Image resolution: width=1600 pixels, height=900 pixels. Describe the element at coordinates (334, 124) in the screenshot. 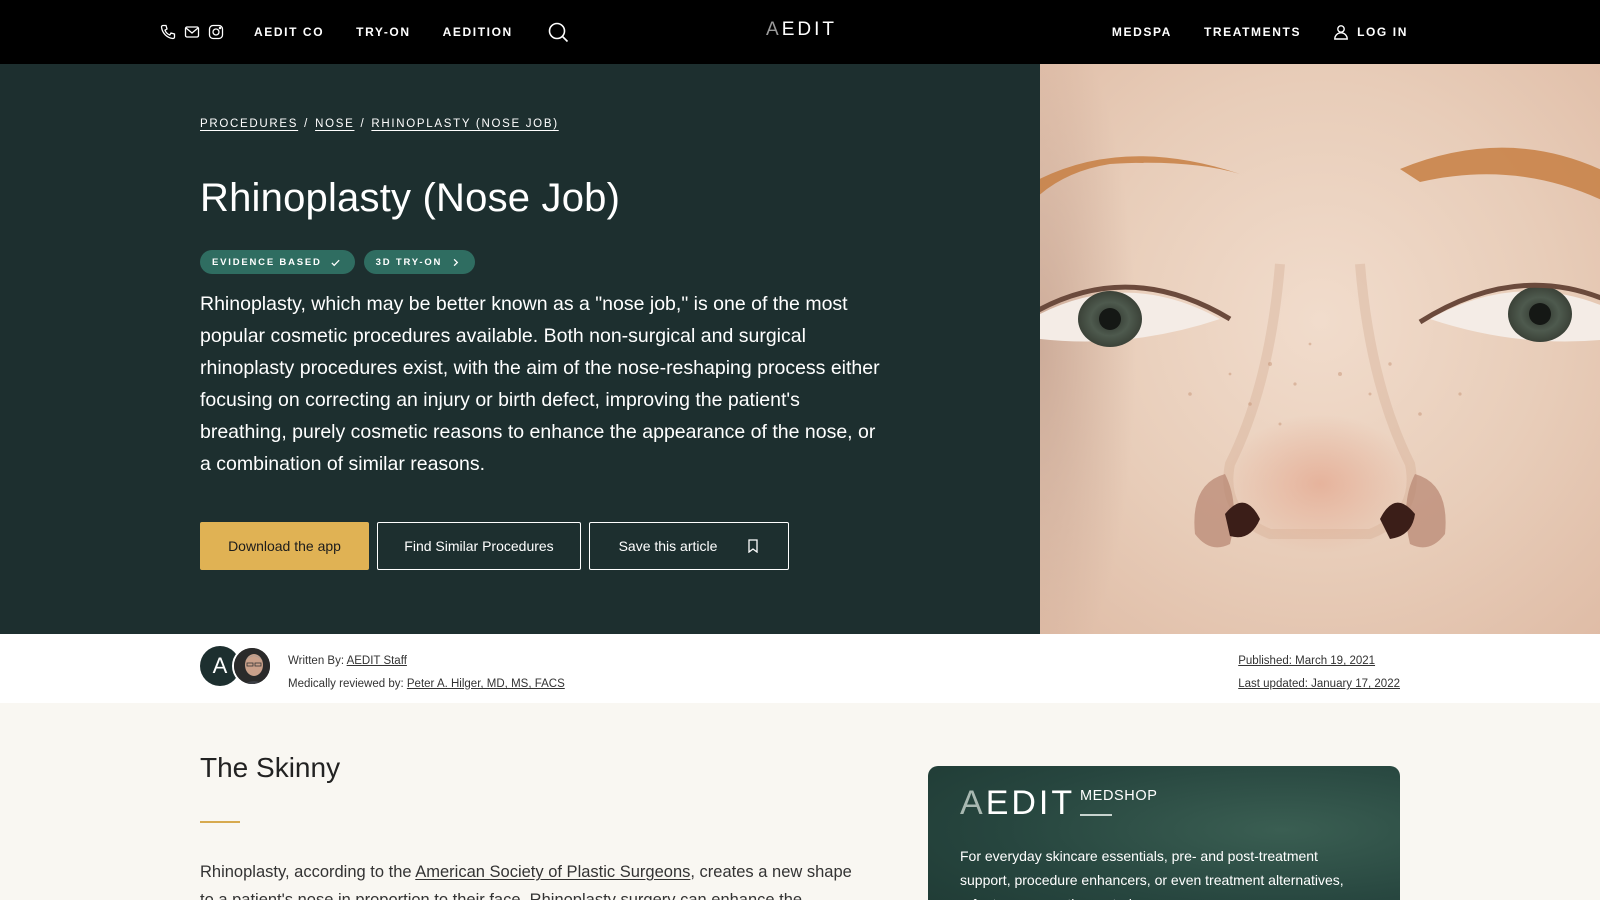

I see `breadcrumb-nose: NOSE` at that location.